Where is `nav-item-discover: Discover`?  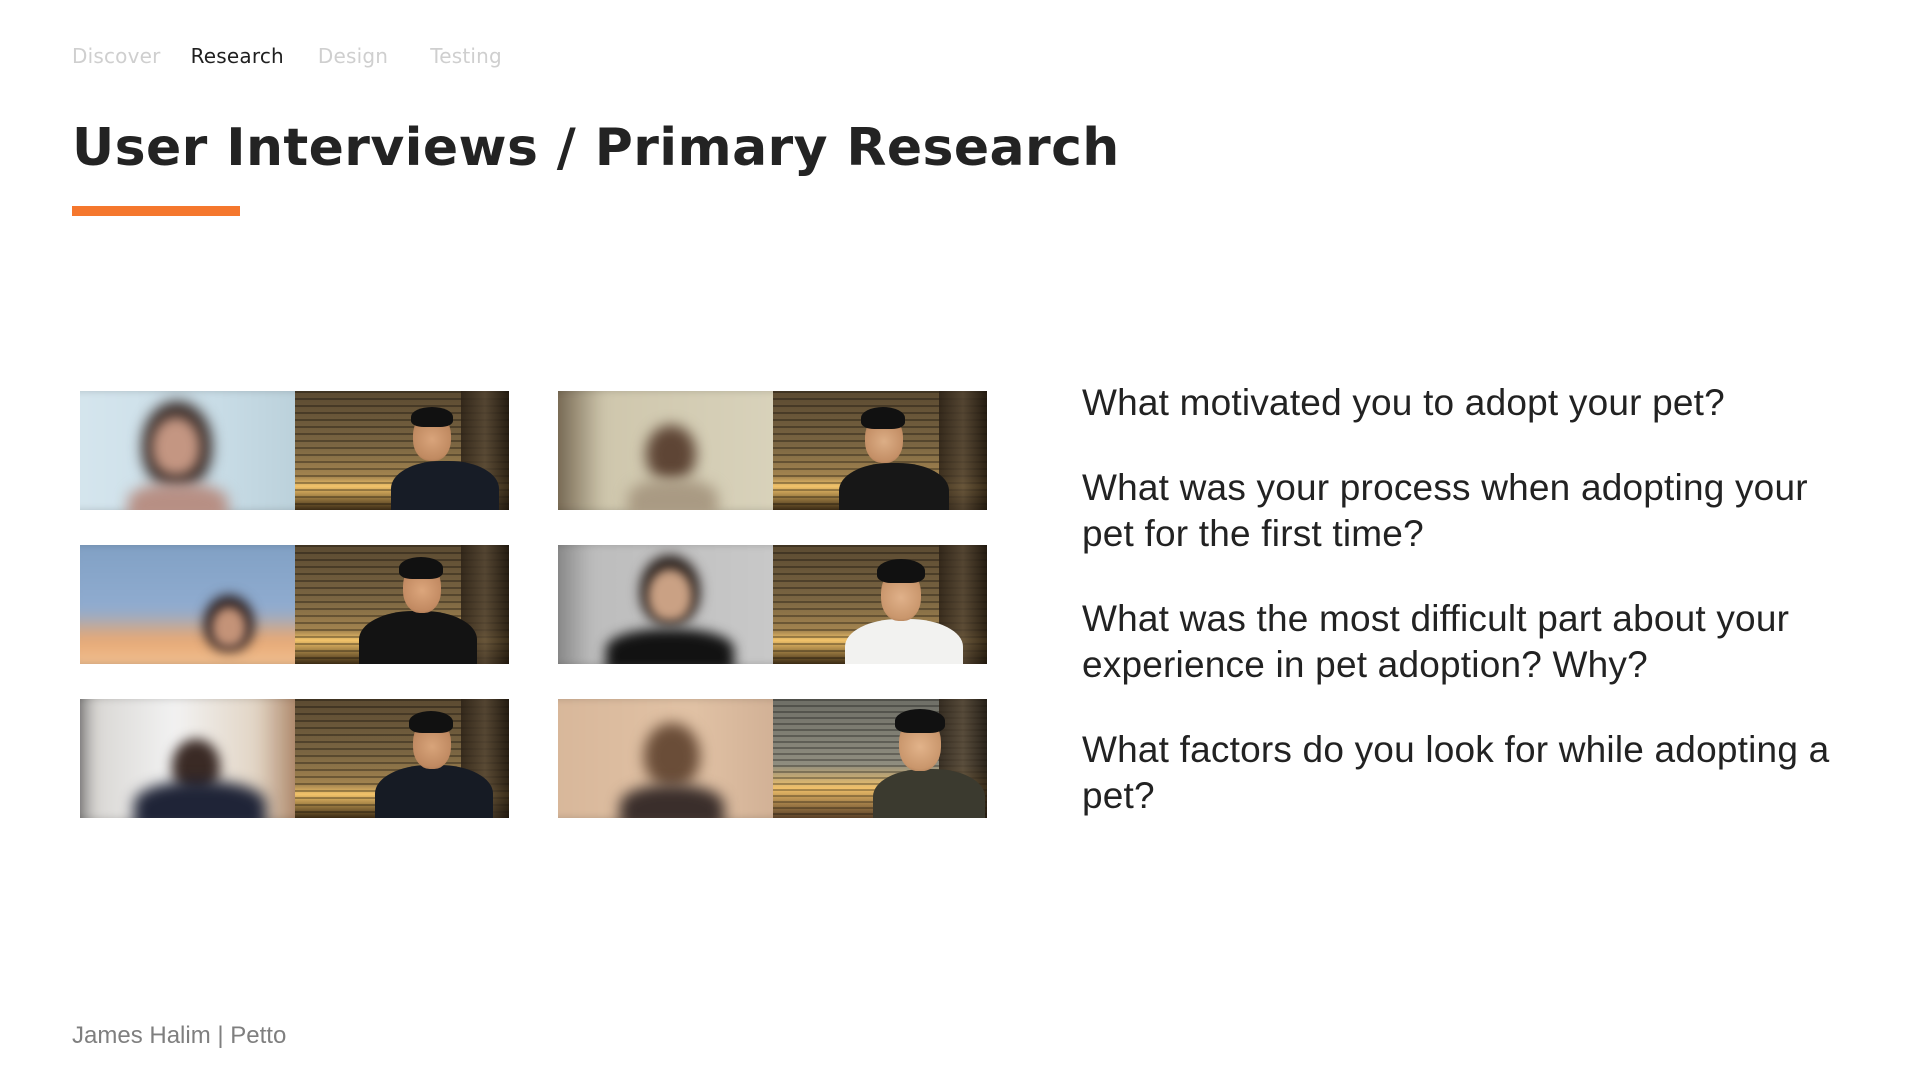
nav-item-discover: Discover is located at coordinates (116, 56).